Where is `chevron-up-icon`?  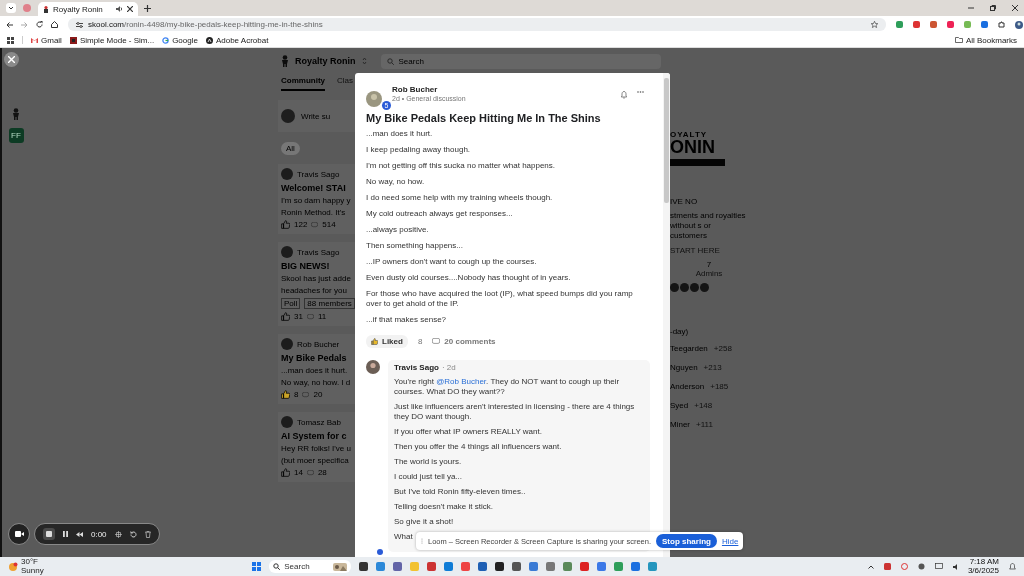 chevron-up-icon is located at coordinates (870, 566).